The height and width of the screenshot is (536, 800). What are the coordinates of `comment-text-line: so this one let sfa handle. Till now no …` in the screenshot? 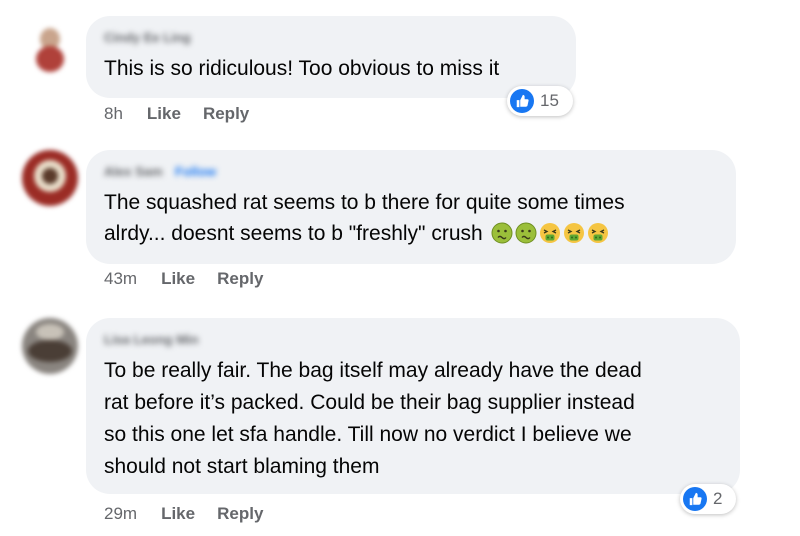 It's located at (368, 434).